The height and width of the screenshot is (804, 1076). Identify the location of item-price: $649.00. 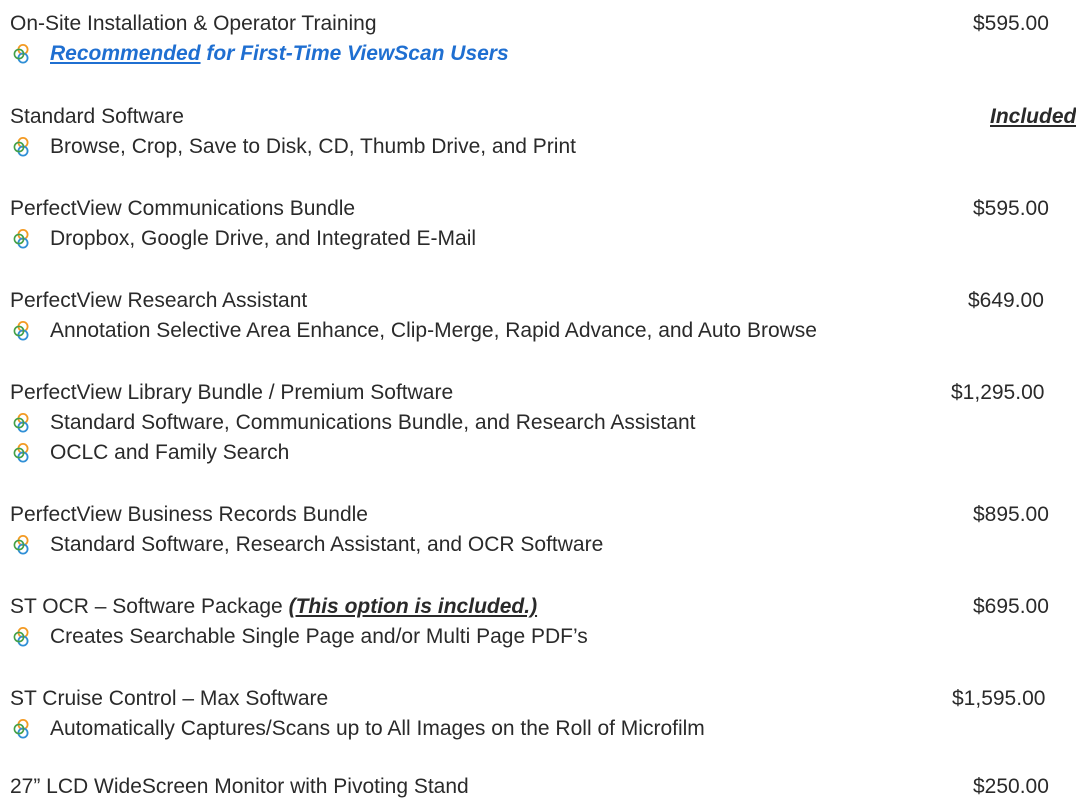
(1006, 300).